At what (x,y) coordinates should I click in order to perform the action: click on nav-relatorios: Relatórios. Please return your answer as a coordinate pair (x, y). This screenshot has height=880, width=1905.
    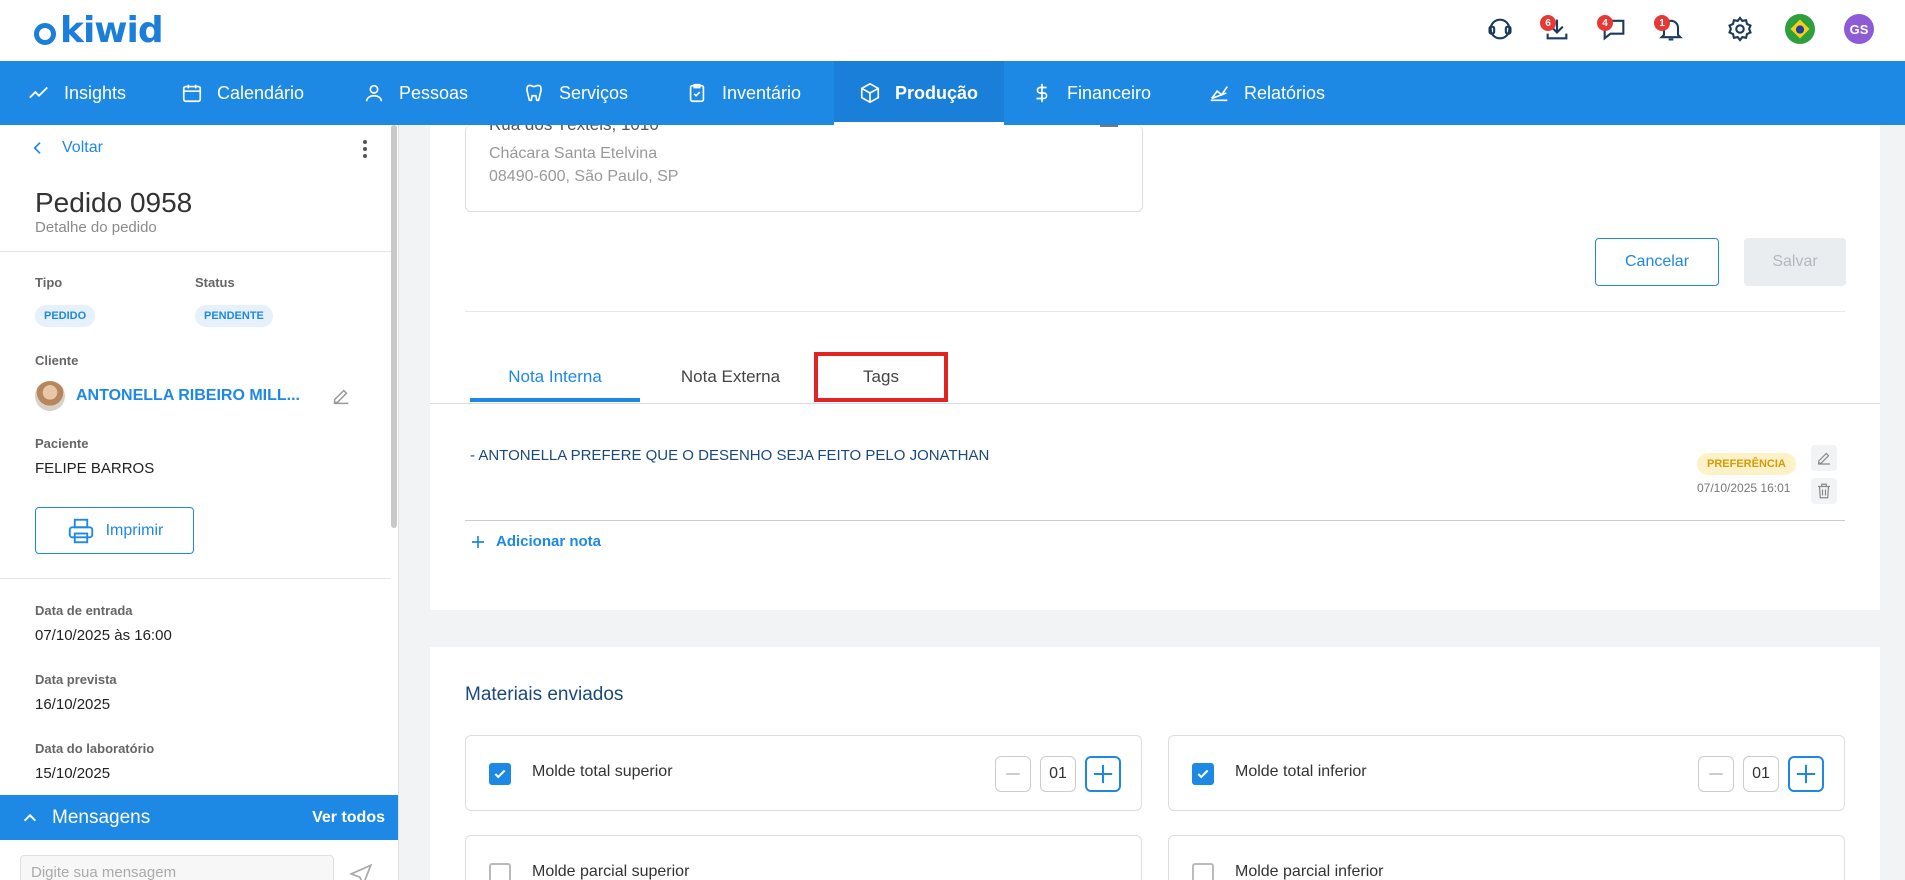
    Looking at the image, I should click on (1266, 93).